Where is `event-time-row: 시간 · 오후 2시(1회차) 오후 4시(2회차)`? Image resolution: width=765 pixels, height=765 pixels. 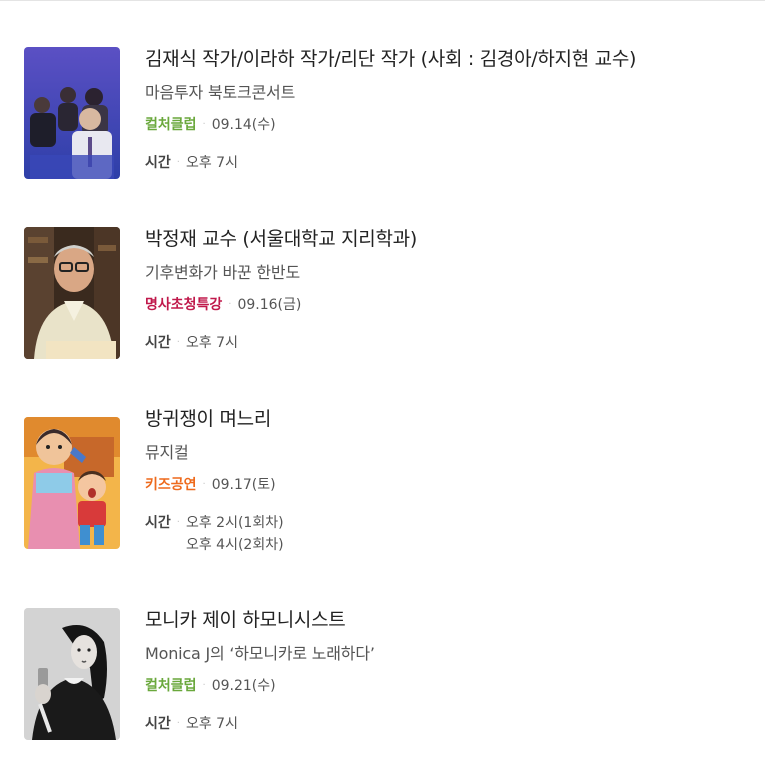 event-time-row: 시간 · 오후 2시(1회차) 오후 4시(2회차) is located at coordinates (445, 534).